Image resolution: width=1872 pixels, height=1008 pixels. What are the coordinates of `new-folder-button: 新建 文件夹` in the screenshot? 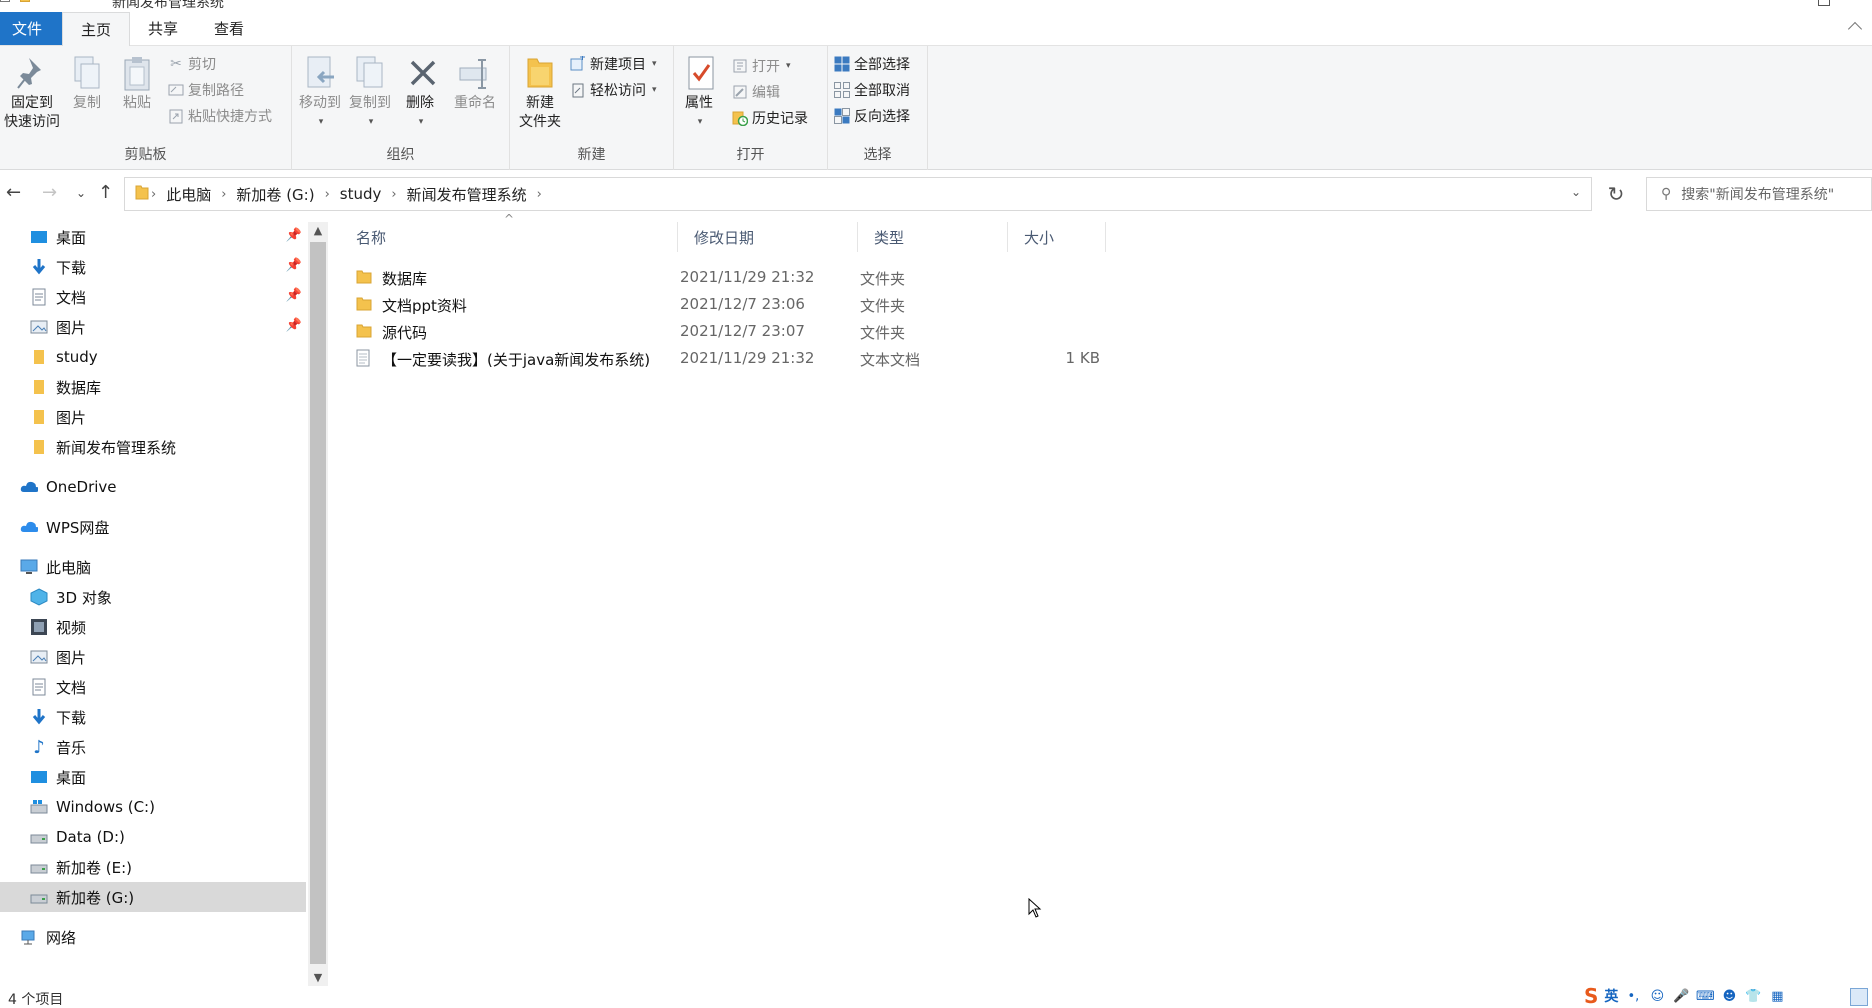 It's located at (540, 93).